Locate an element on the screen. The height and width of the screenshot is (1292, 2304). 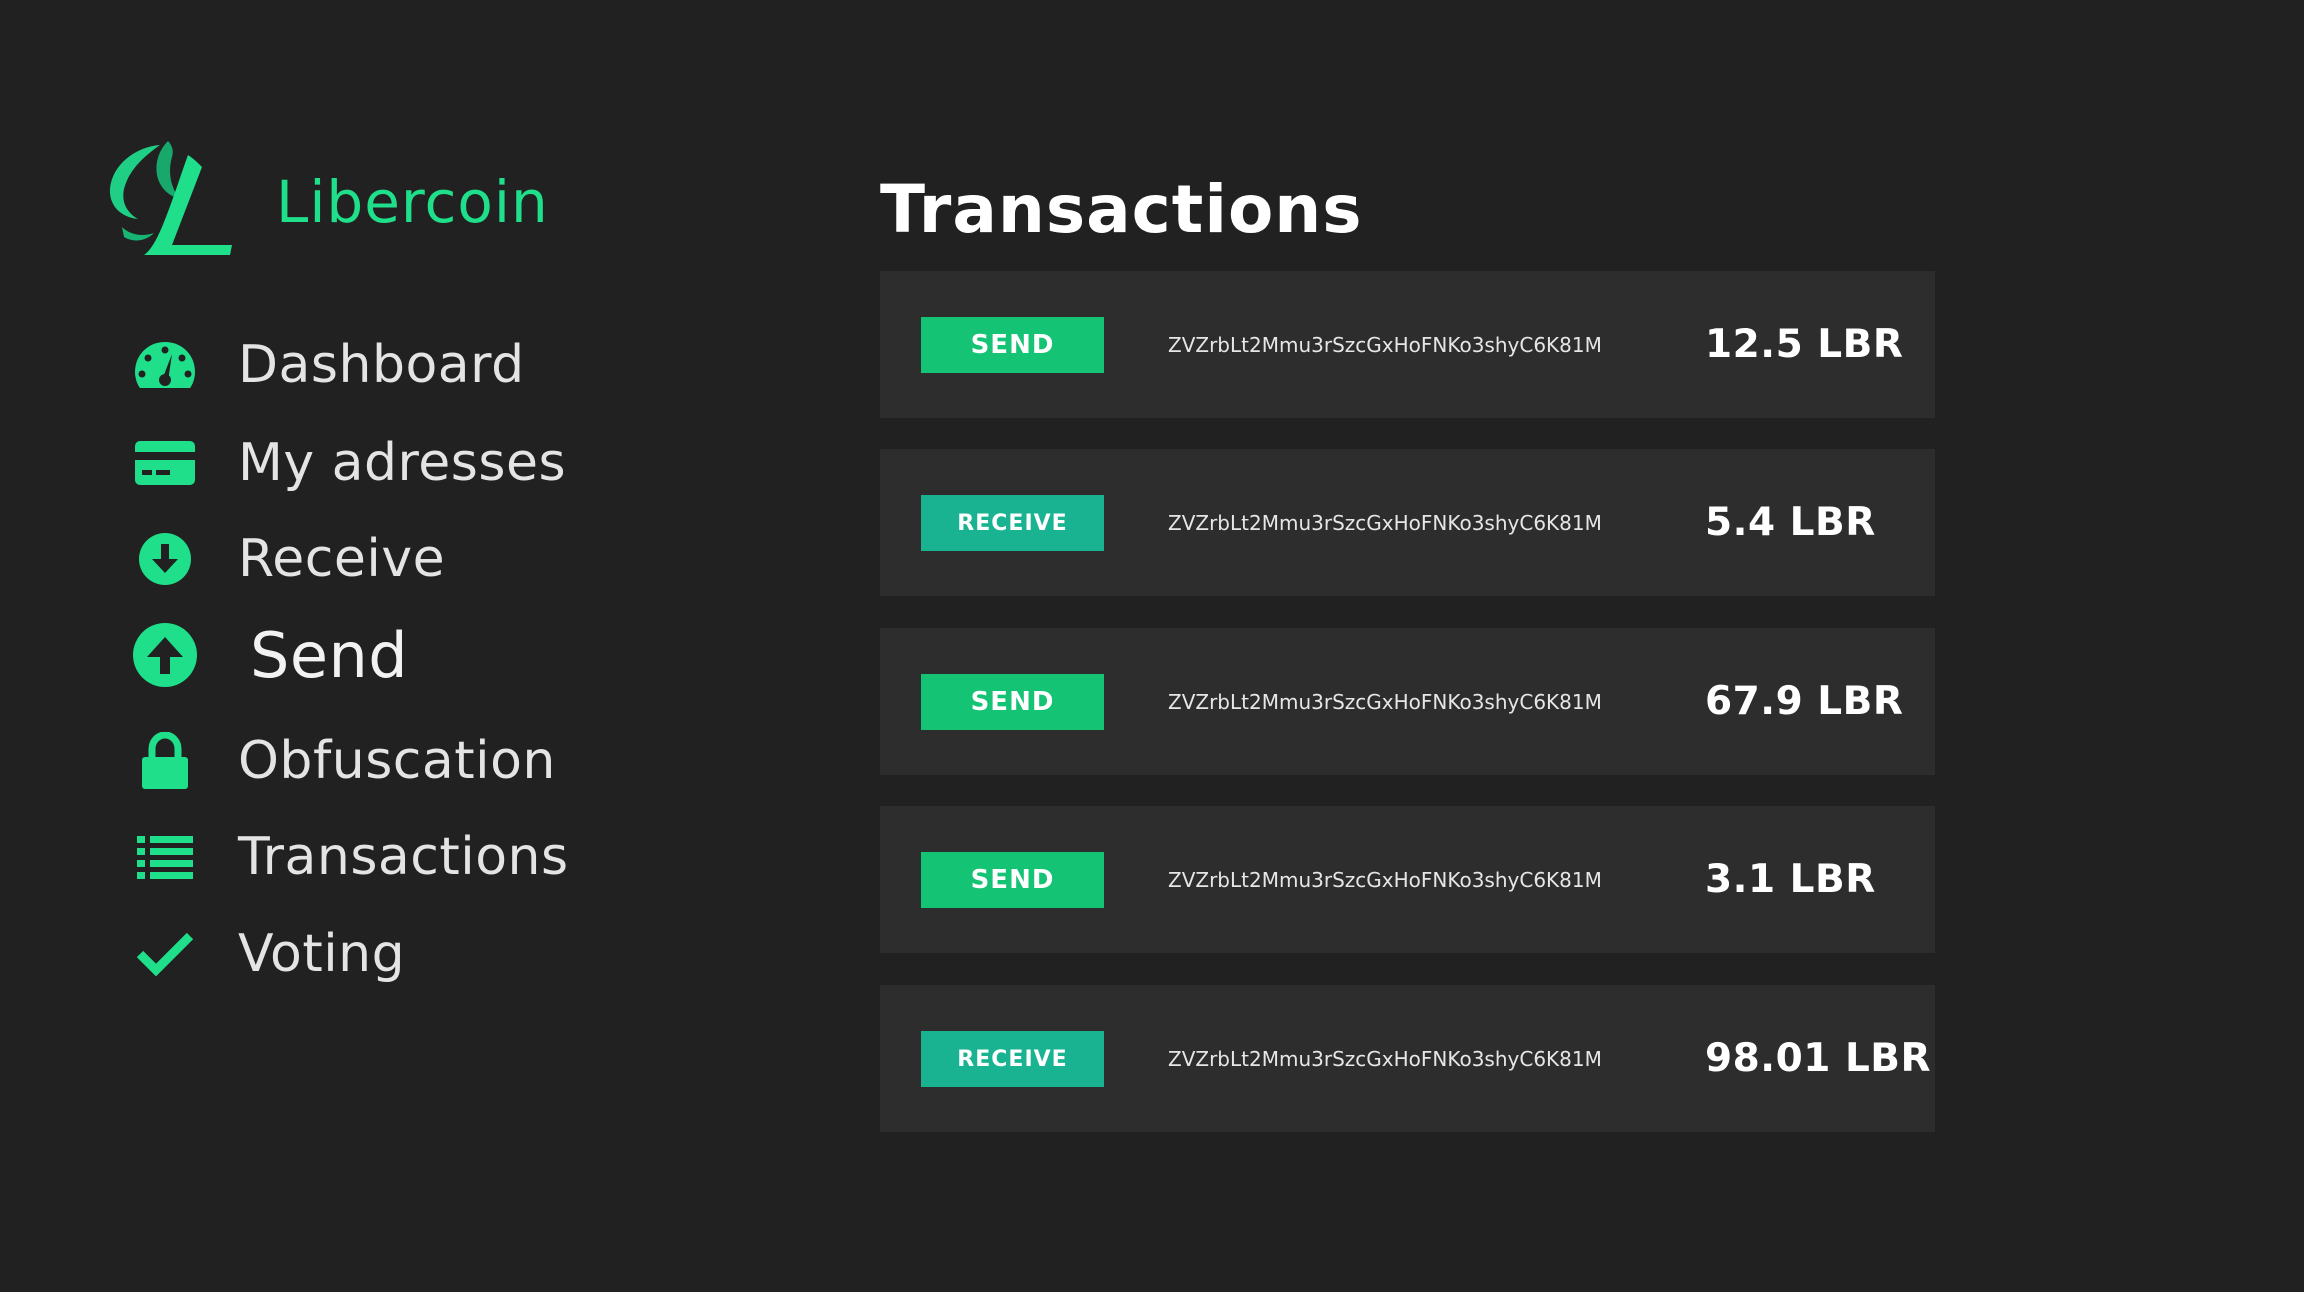
transaction-amount: 12.5 LBR is located at coordinates (1804, 344).